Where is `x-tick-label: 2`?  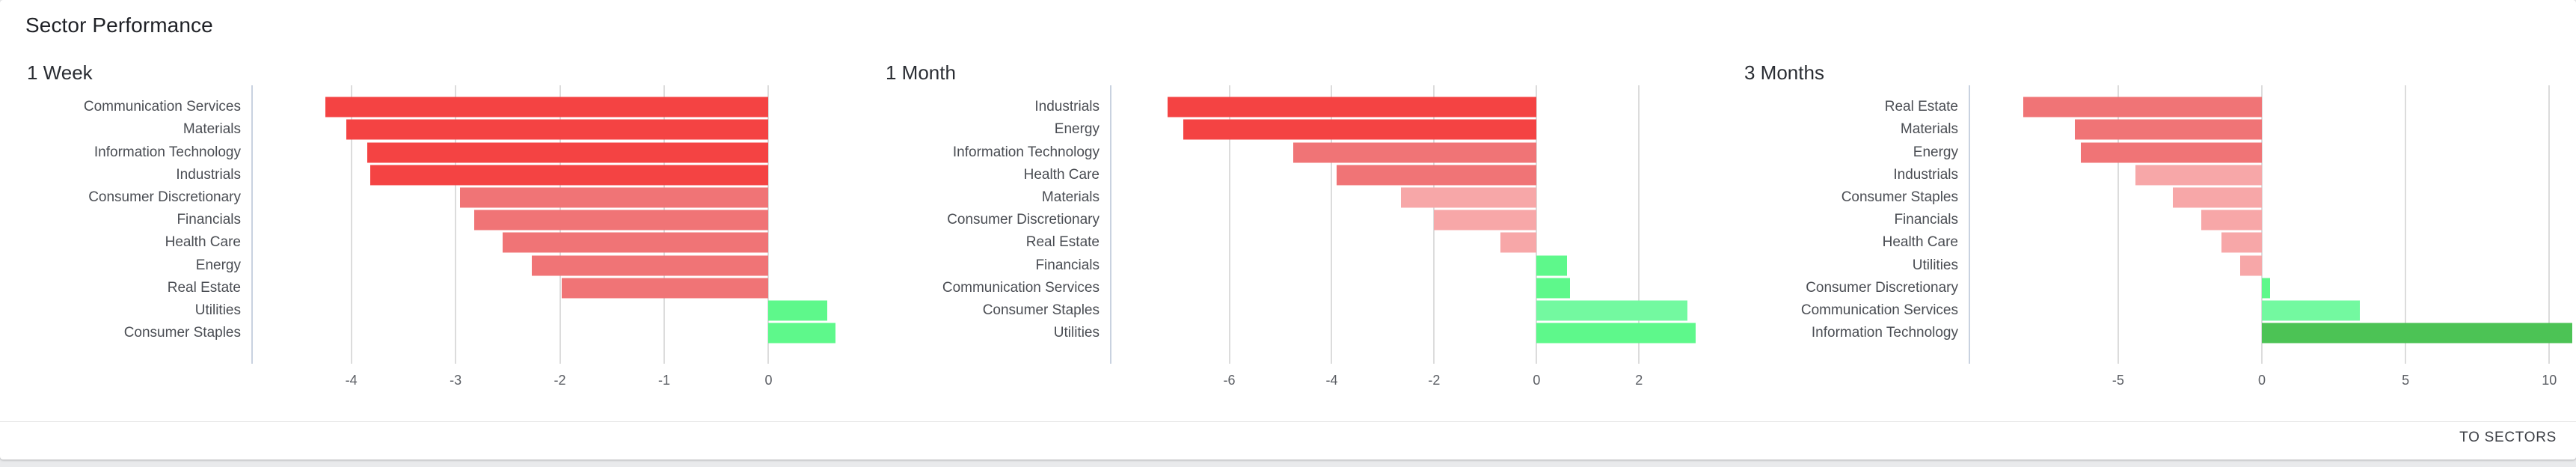
x-tick-label: 2 is located at coordinates (1639, 380).